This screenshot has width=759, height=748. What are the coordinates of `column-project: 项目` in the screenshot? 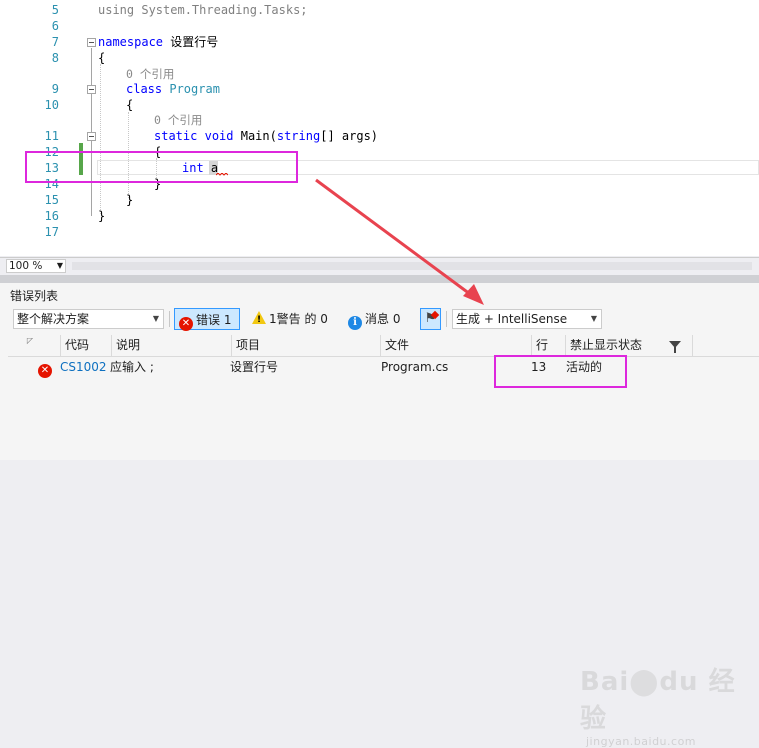 It's located at (306, 345).